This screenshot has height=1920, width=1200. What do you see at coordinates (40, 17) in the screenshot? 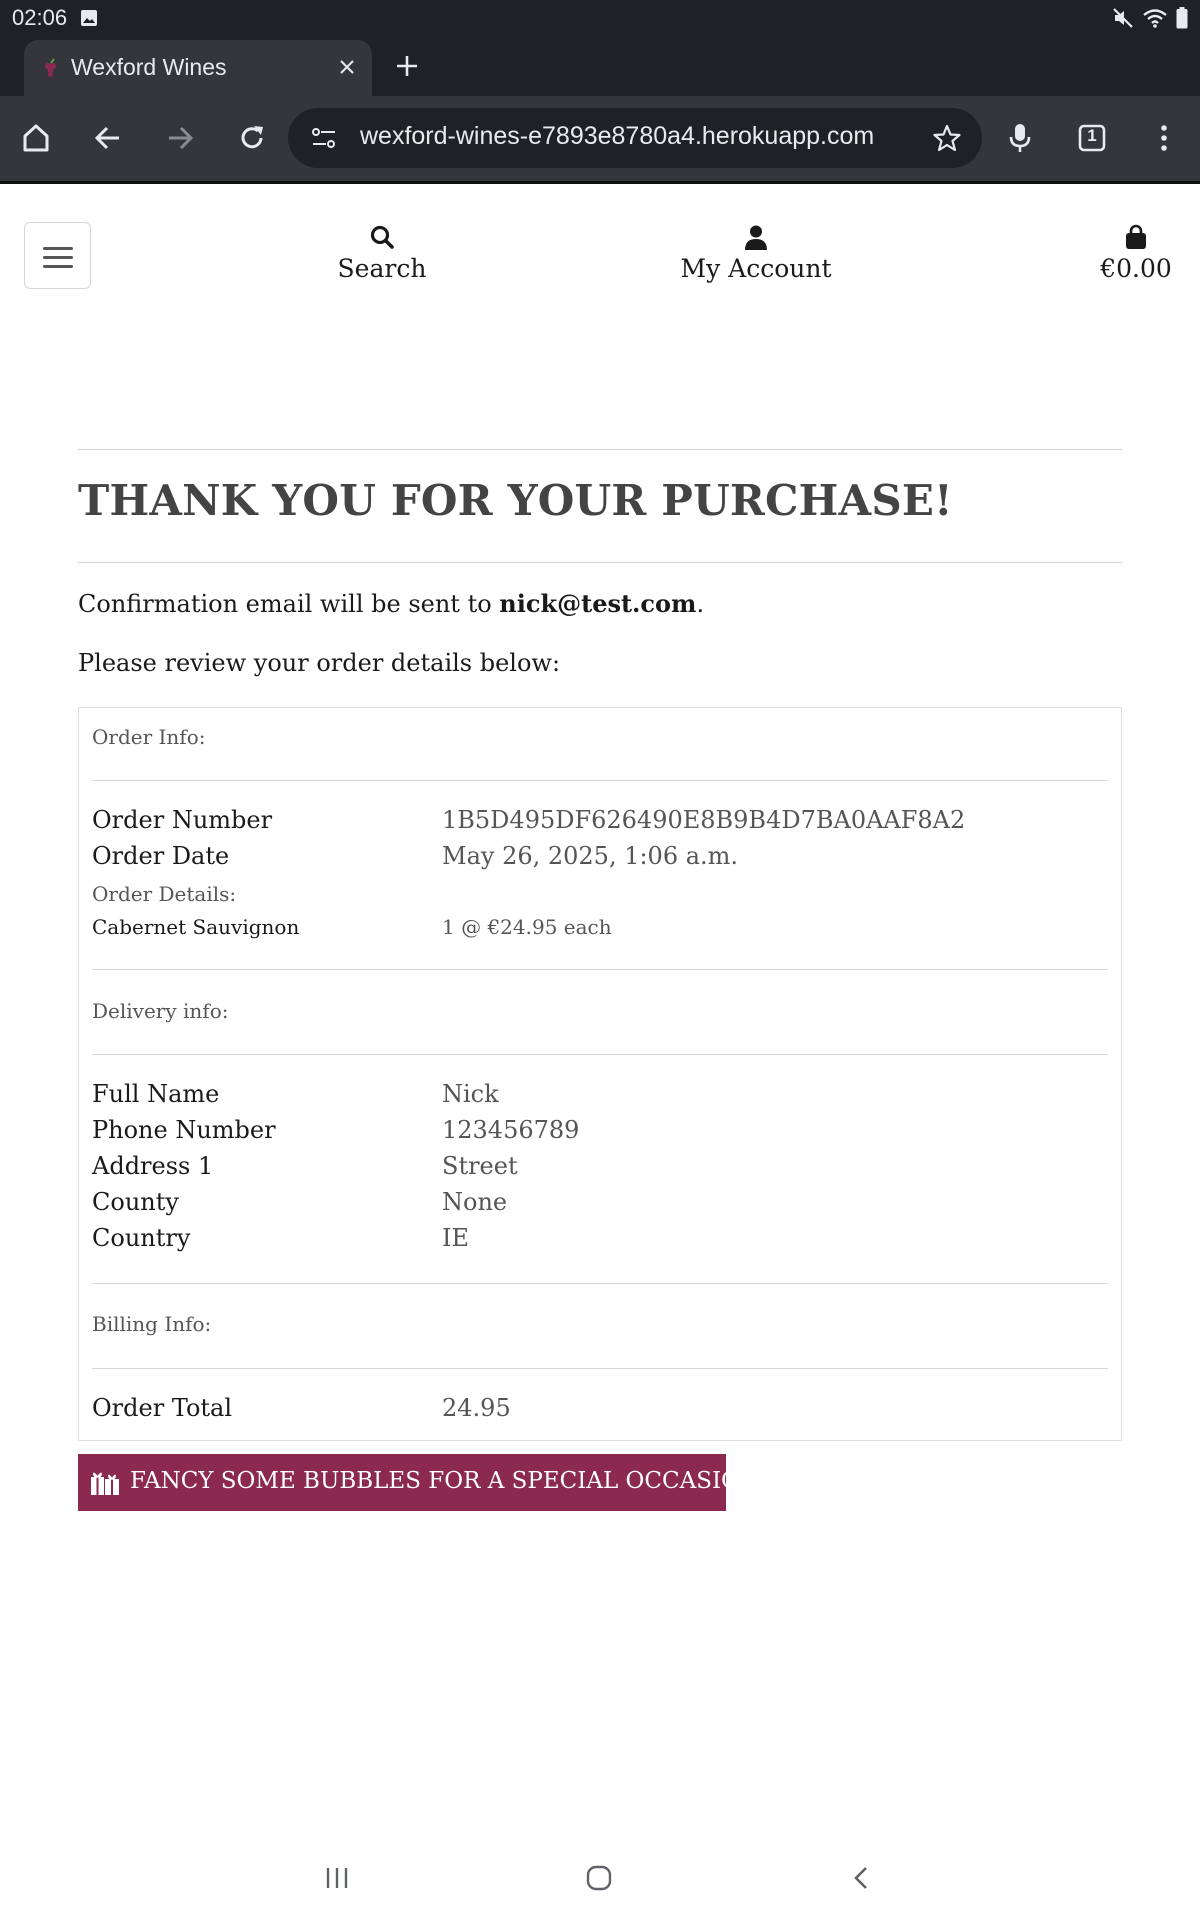
I see `status-time: 02:06` at bounding box center [40, 17].